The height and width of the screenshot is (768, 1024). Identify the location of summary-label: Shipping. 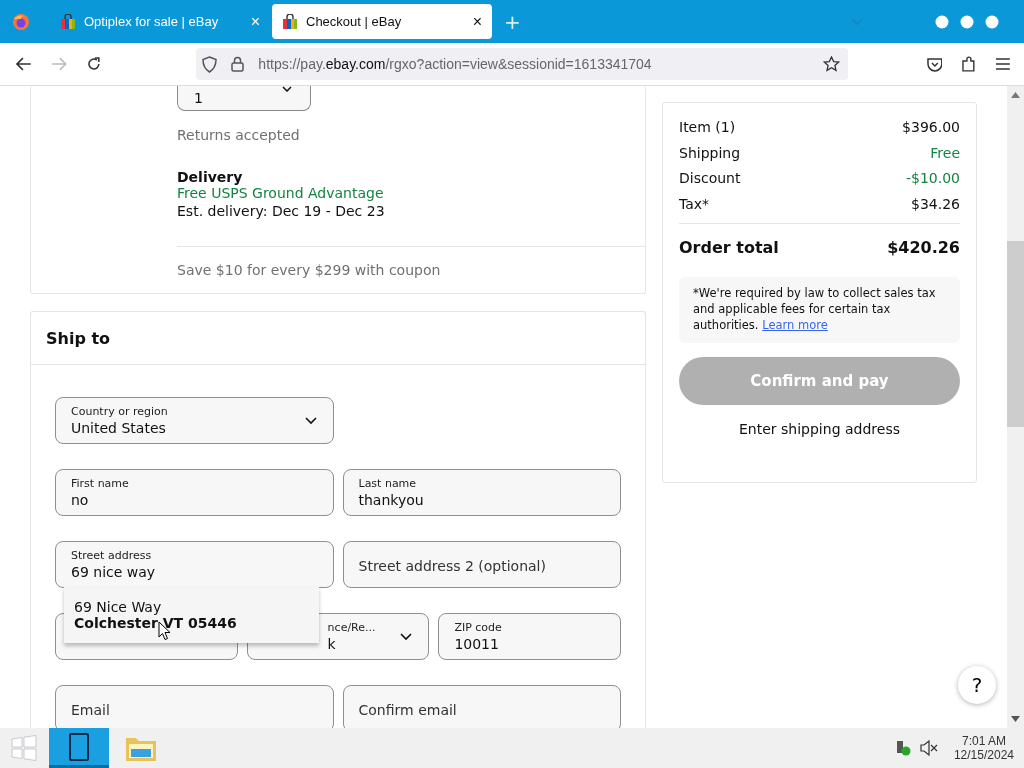
(710, 153).